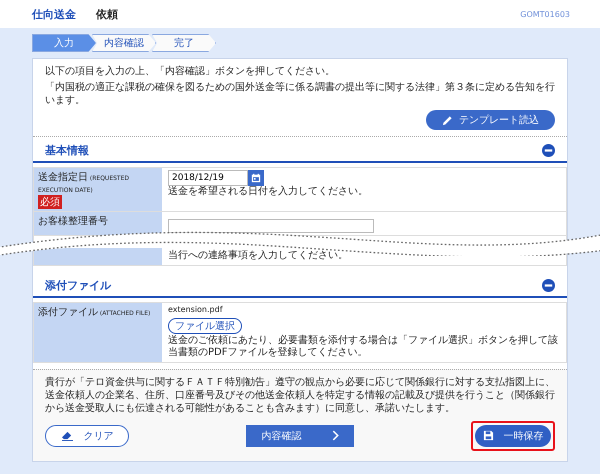 This screenshot has width=600, height=474. I want to click on text-field, so click(271, 226).